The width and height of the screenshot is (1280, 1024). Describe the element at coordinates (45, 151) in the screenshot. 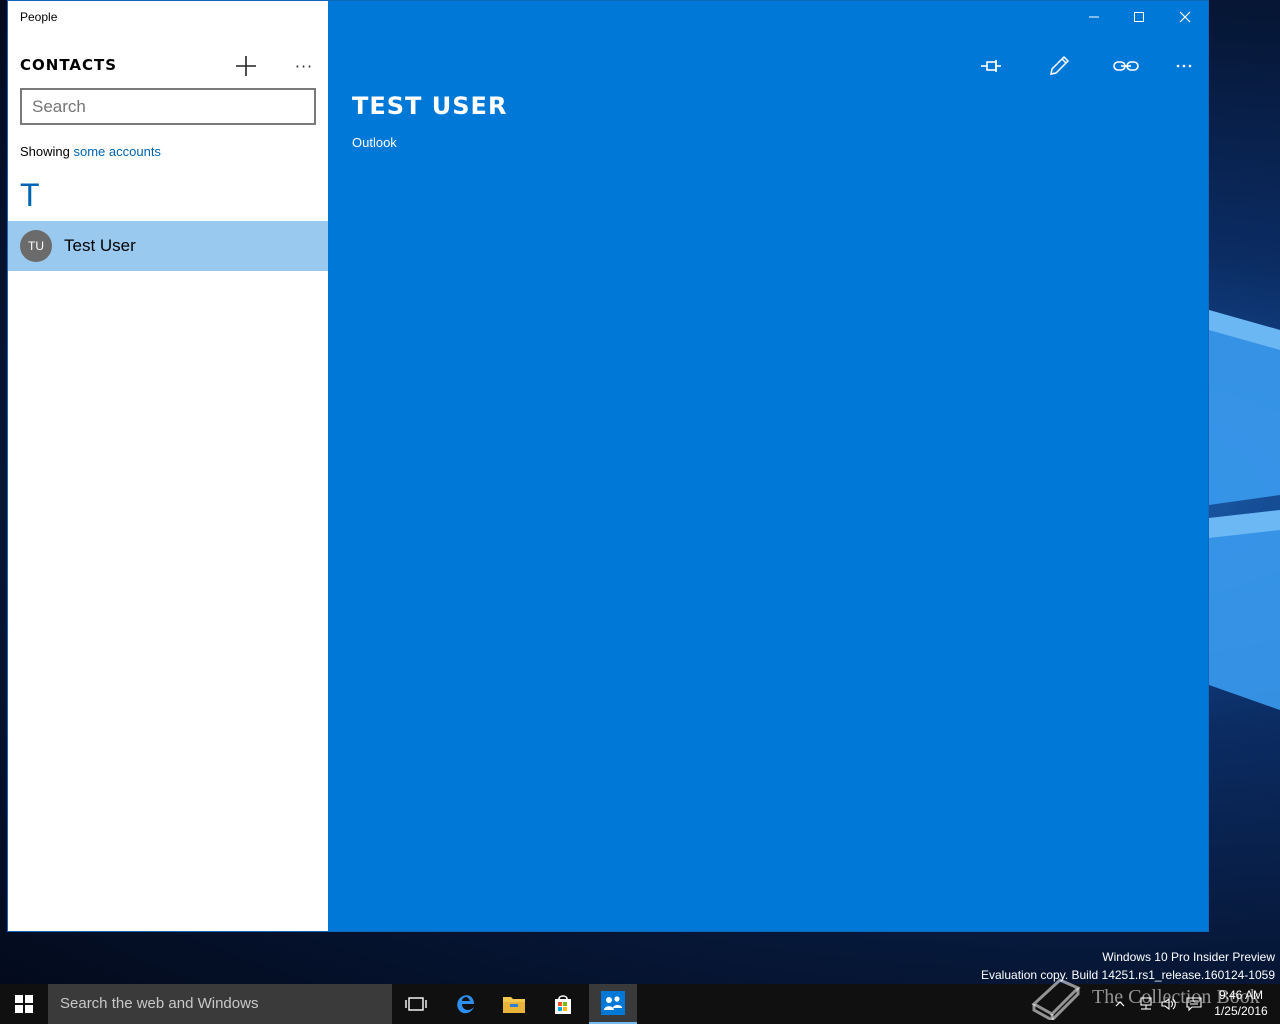

I see `showing-prefix: Showing` at that location.